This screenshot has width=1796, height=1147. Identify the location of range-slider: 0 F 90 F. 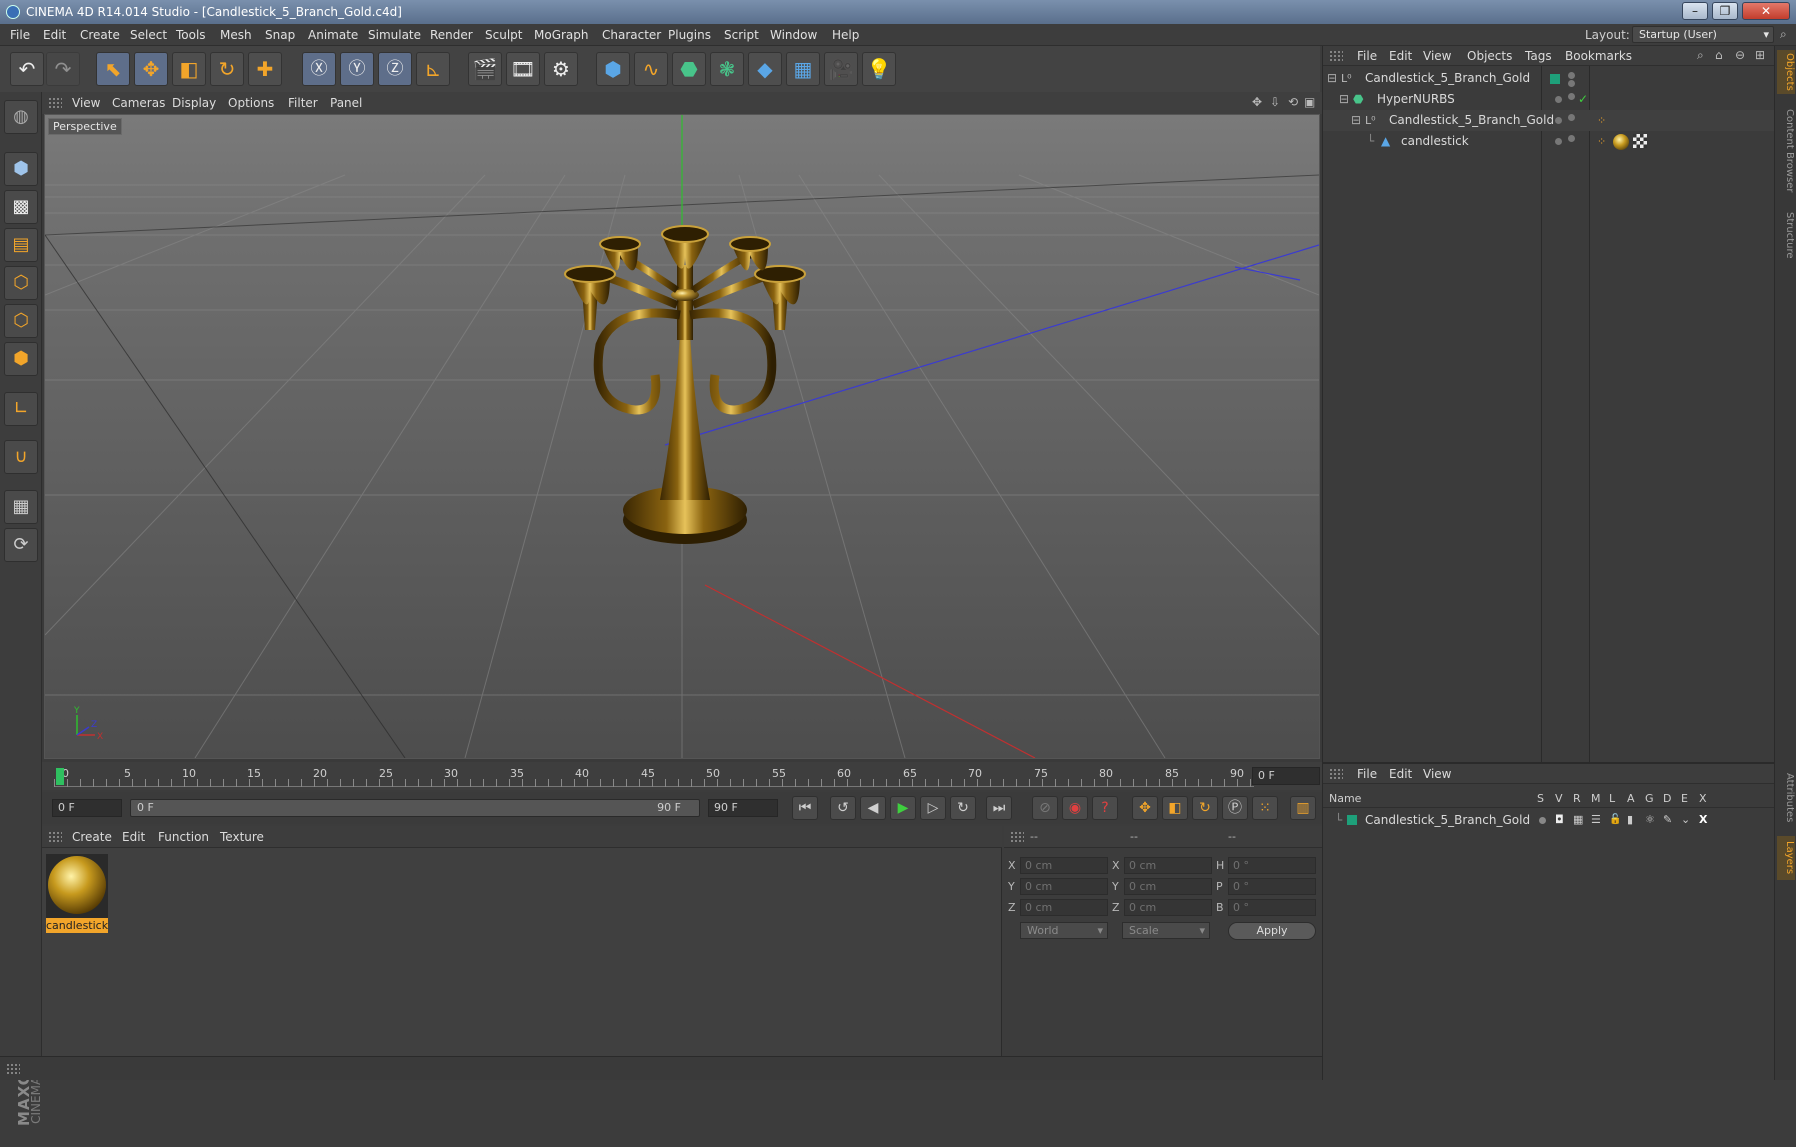
(415, 808).